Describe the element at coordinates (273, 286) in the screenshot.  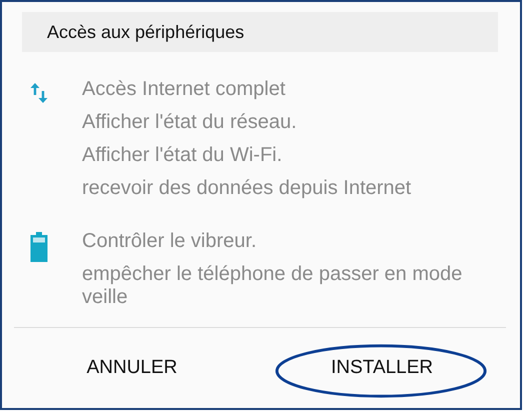
I see `permission-text: empêcher le téléphone de passer en mode veille` at that location.